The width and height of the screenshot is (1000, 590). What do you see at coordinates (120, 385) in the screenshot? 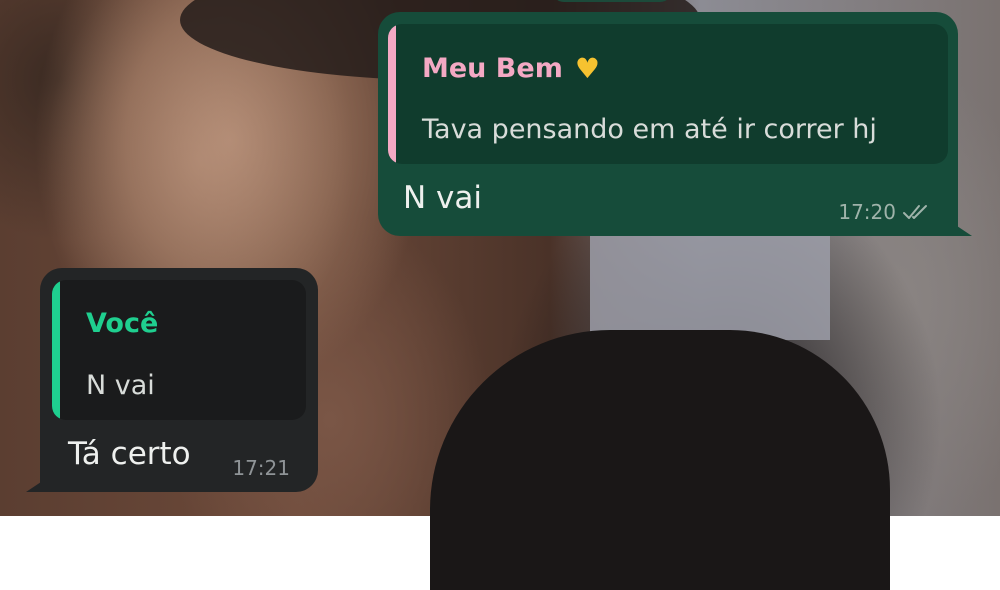
I see `quote-text: N vai` at bounding box center [120, 385].